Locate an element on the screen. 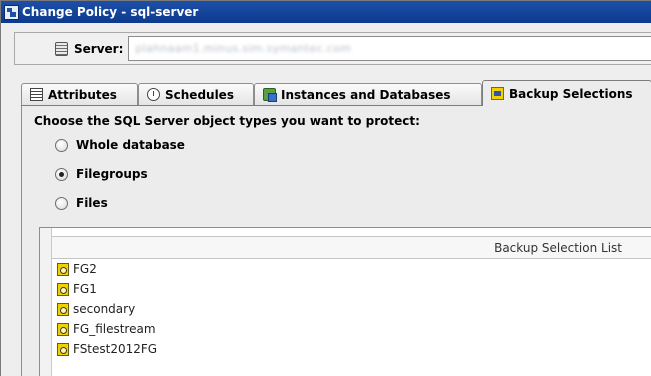 This screenshot has height=376, width=651. whole-database-radio is located at coordinates (61, 145).